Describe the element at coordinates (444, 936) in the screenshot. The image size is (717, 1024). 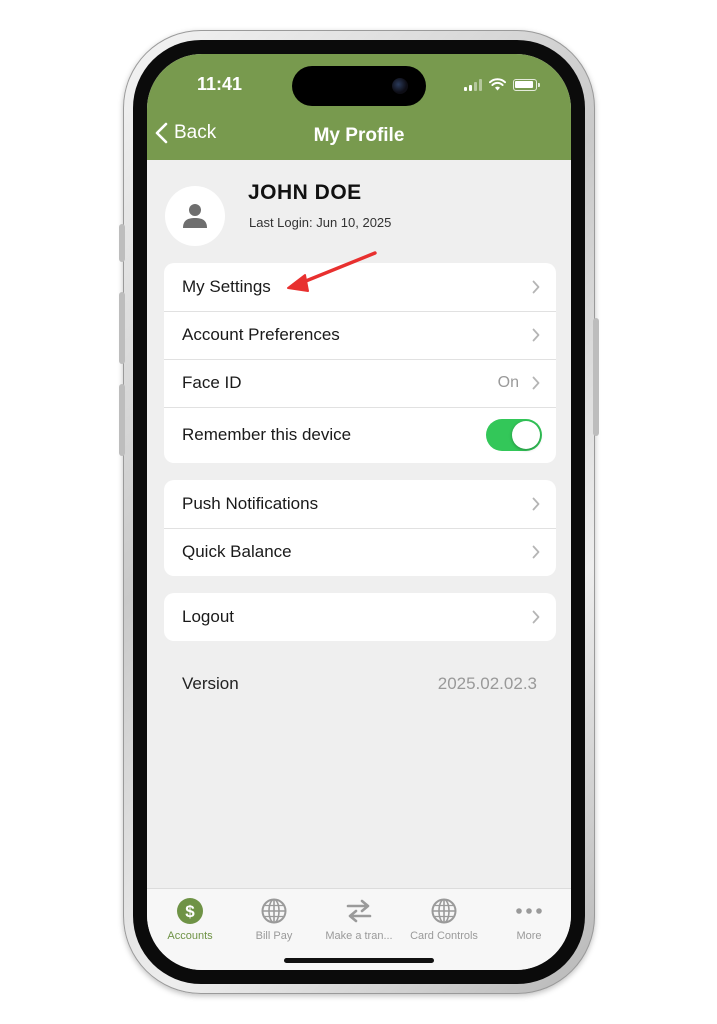
I see `tab-label: Card Controls` at that location.